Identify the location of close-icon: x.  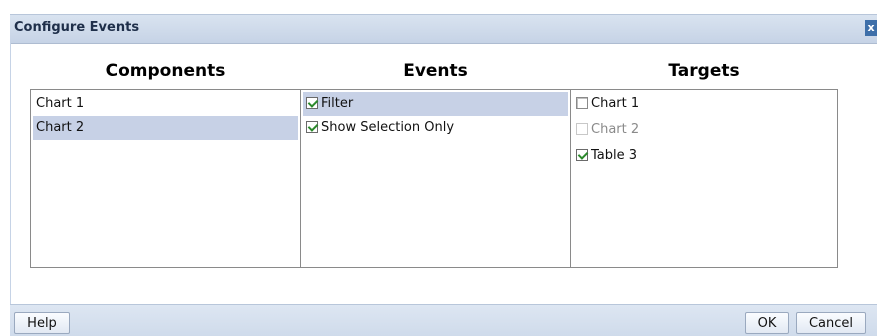
(871, 28).